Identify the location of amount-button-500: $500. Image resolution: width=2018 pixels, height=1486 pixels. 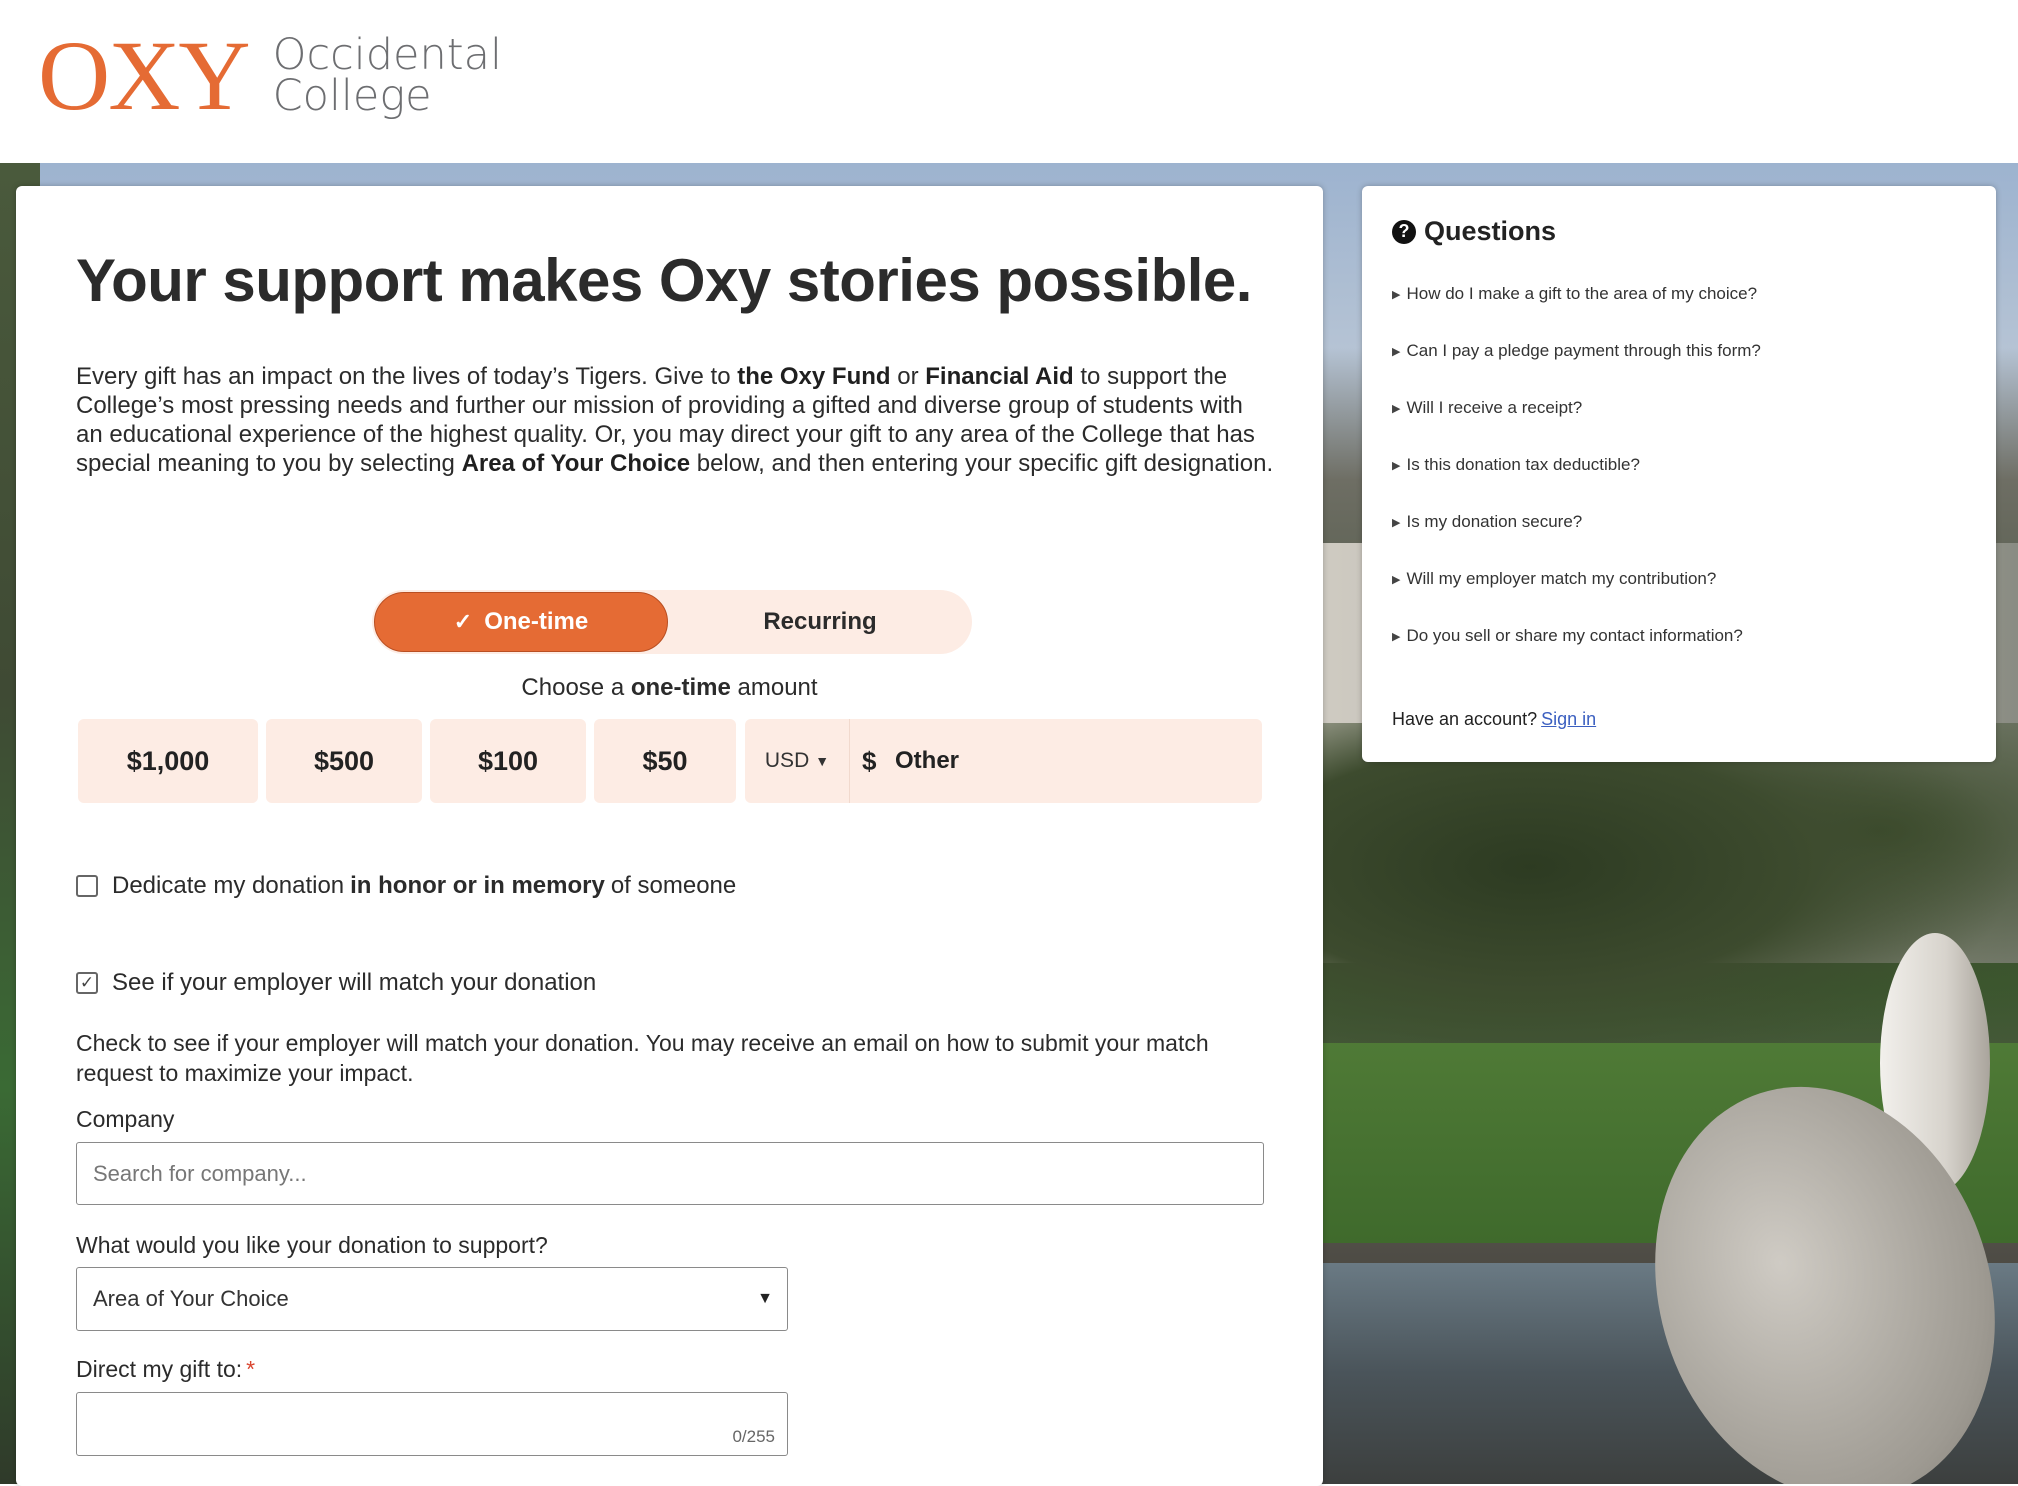
(344, 761).